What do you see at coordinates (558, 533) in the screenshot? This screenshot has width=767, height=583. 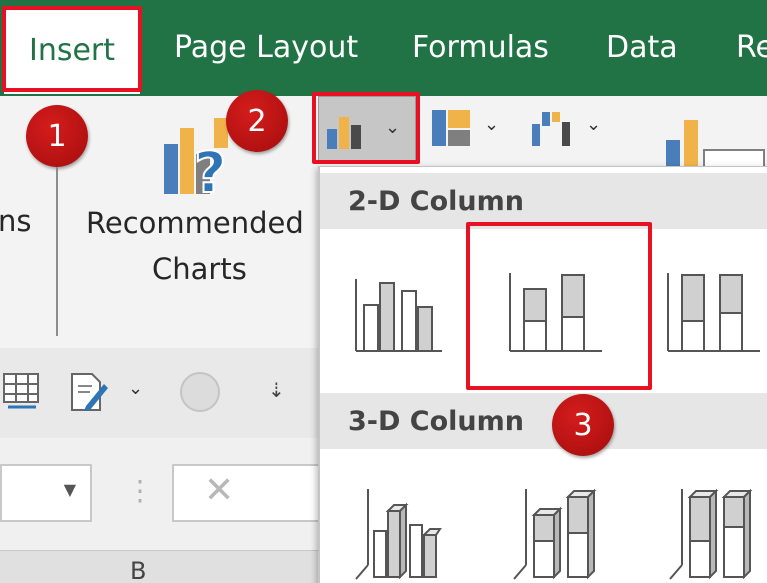 I see `3d-stacked-column-chart-icon` at bounding box center [558, 533].